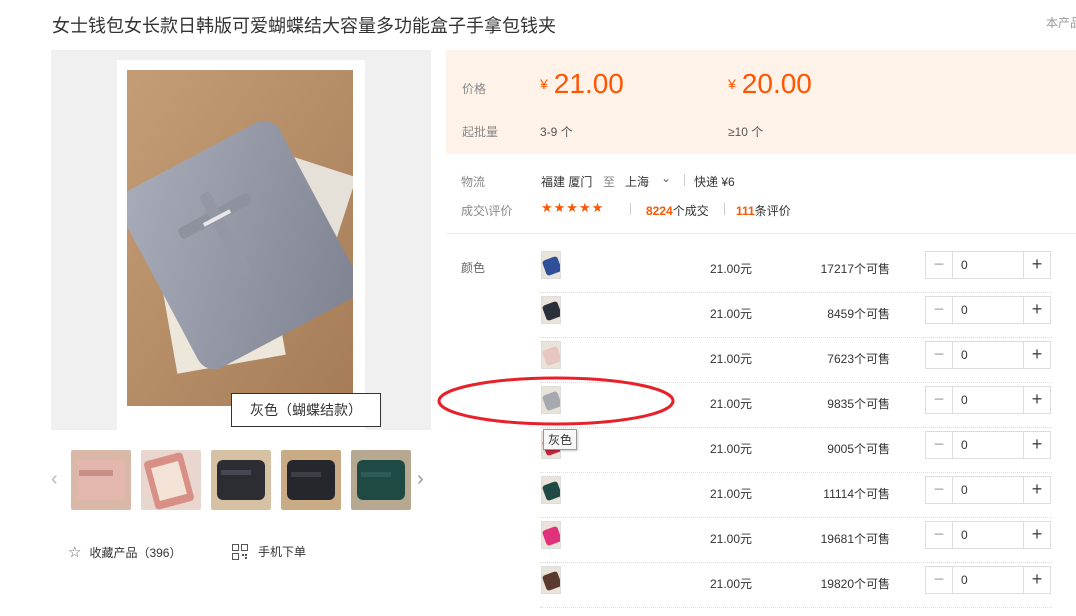 The image size is (1076, 616). I want to click on variant-row: 21.00元 19820个可售 −0 +, so click(761, 585).